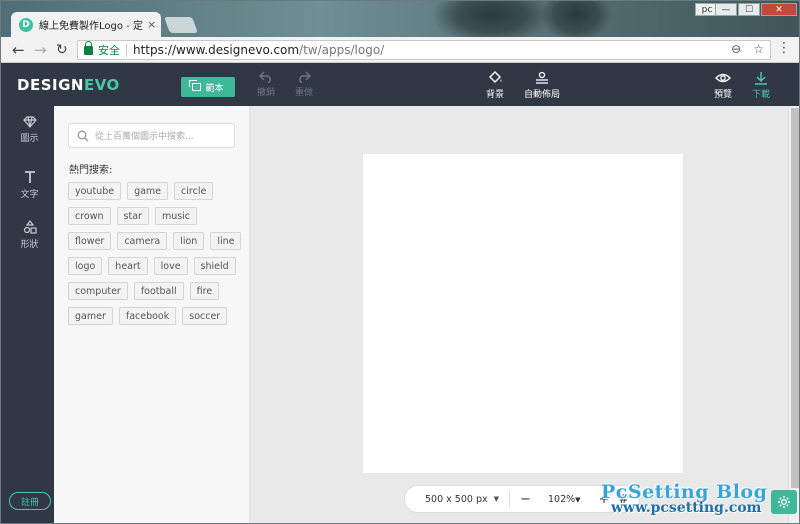  I want to click on hot-tag: crown, so click(89, 216).